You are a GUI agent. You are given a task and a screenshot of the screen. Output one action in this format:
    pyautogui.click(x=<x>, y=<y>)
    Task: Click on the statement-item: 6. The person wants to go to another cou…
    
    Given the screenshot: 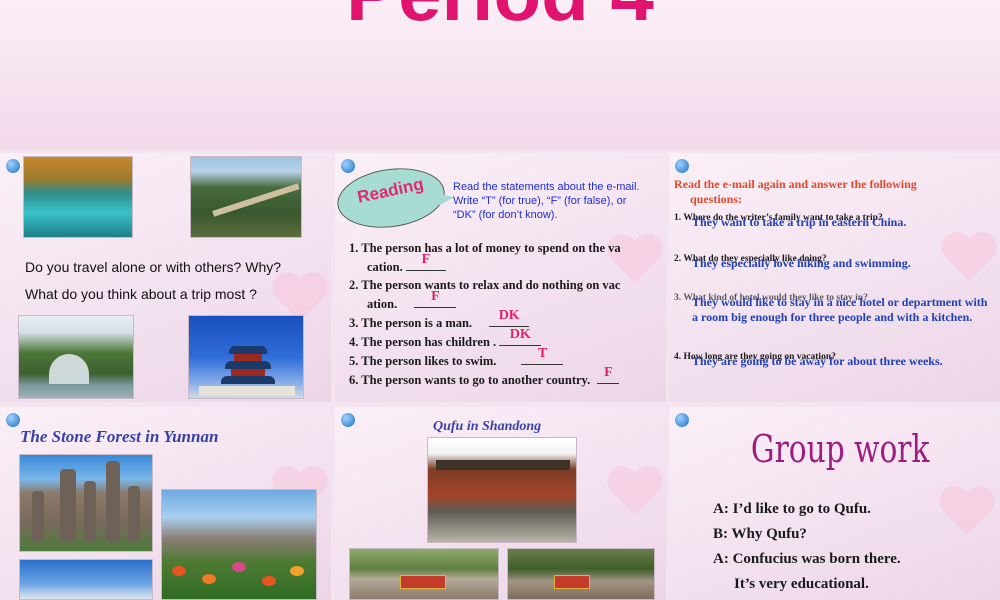 What is the action you would take?
    pyautogui.click(x=507, y=377)
    